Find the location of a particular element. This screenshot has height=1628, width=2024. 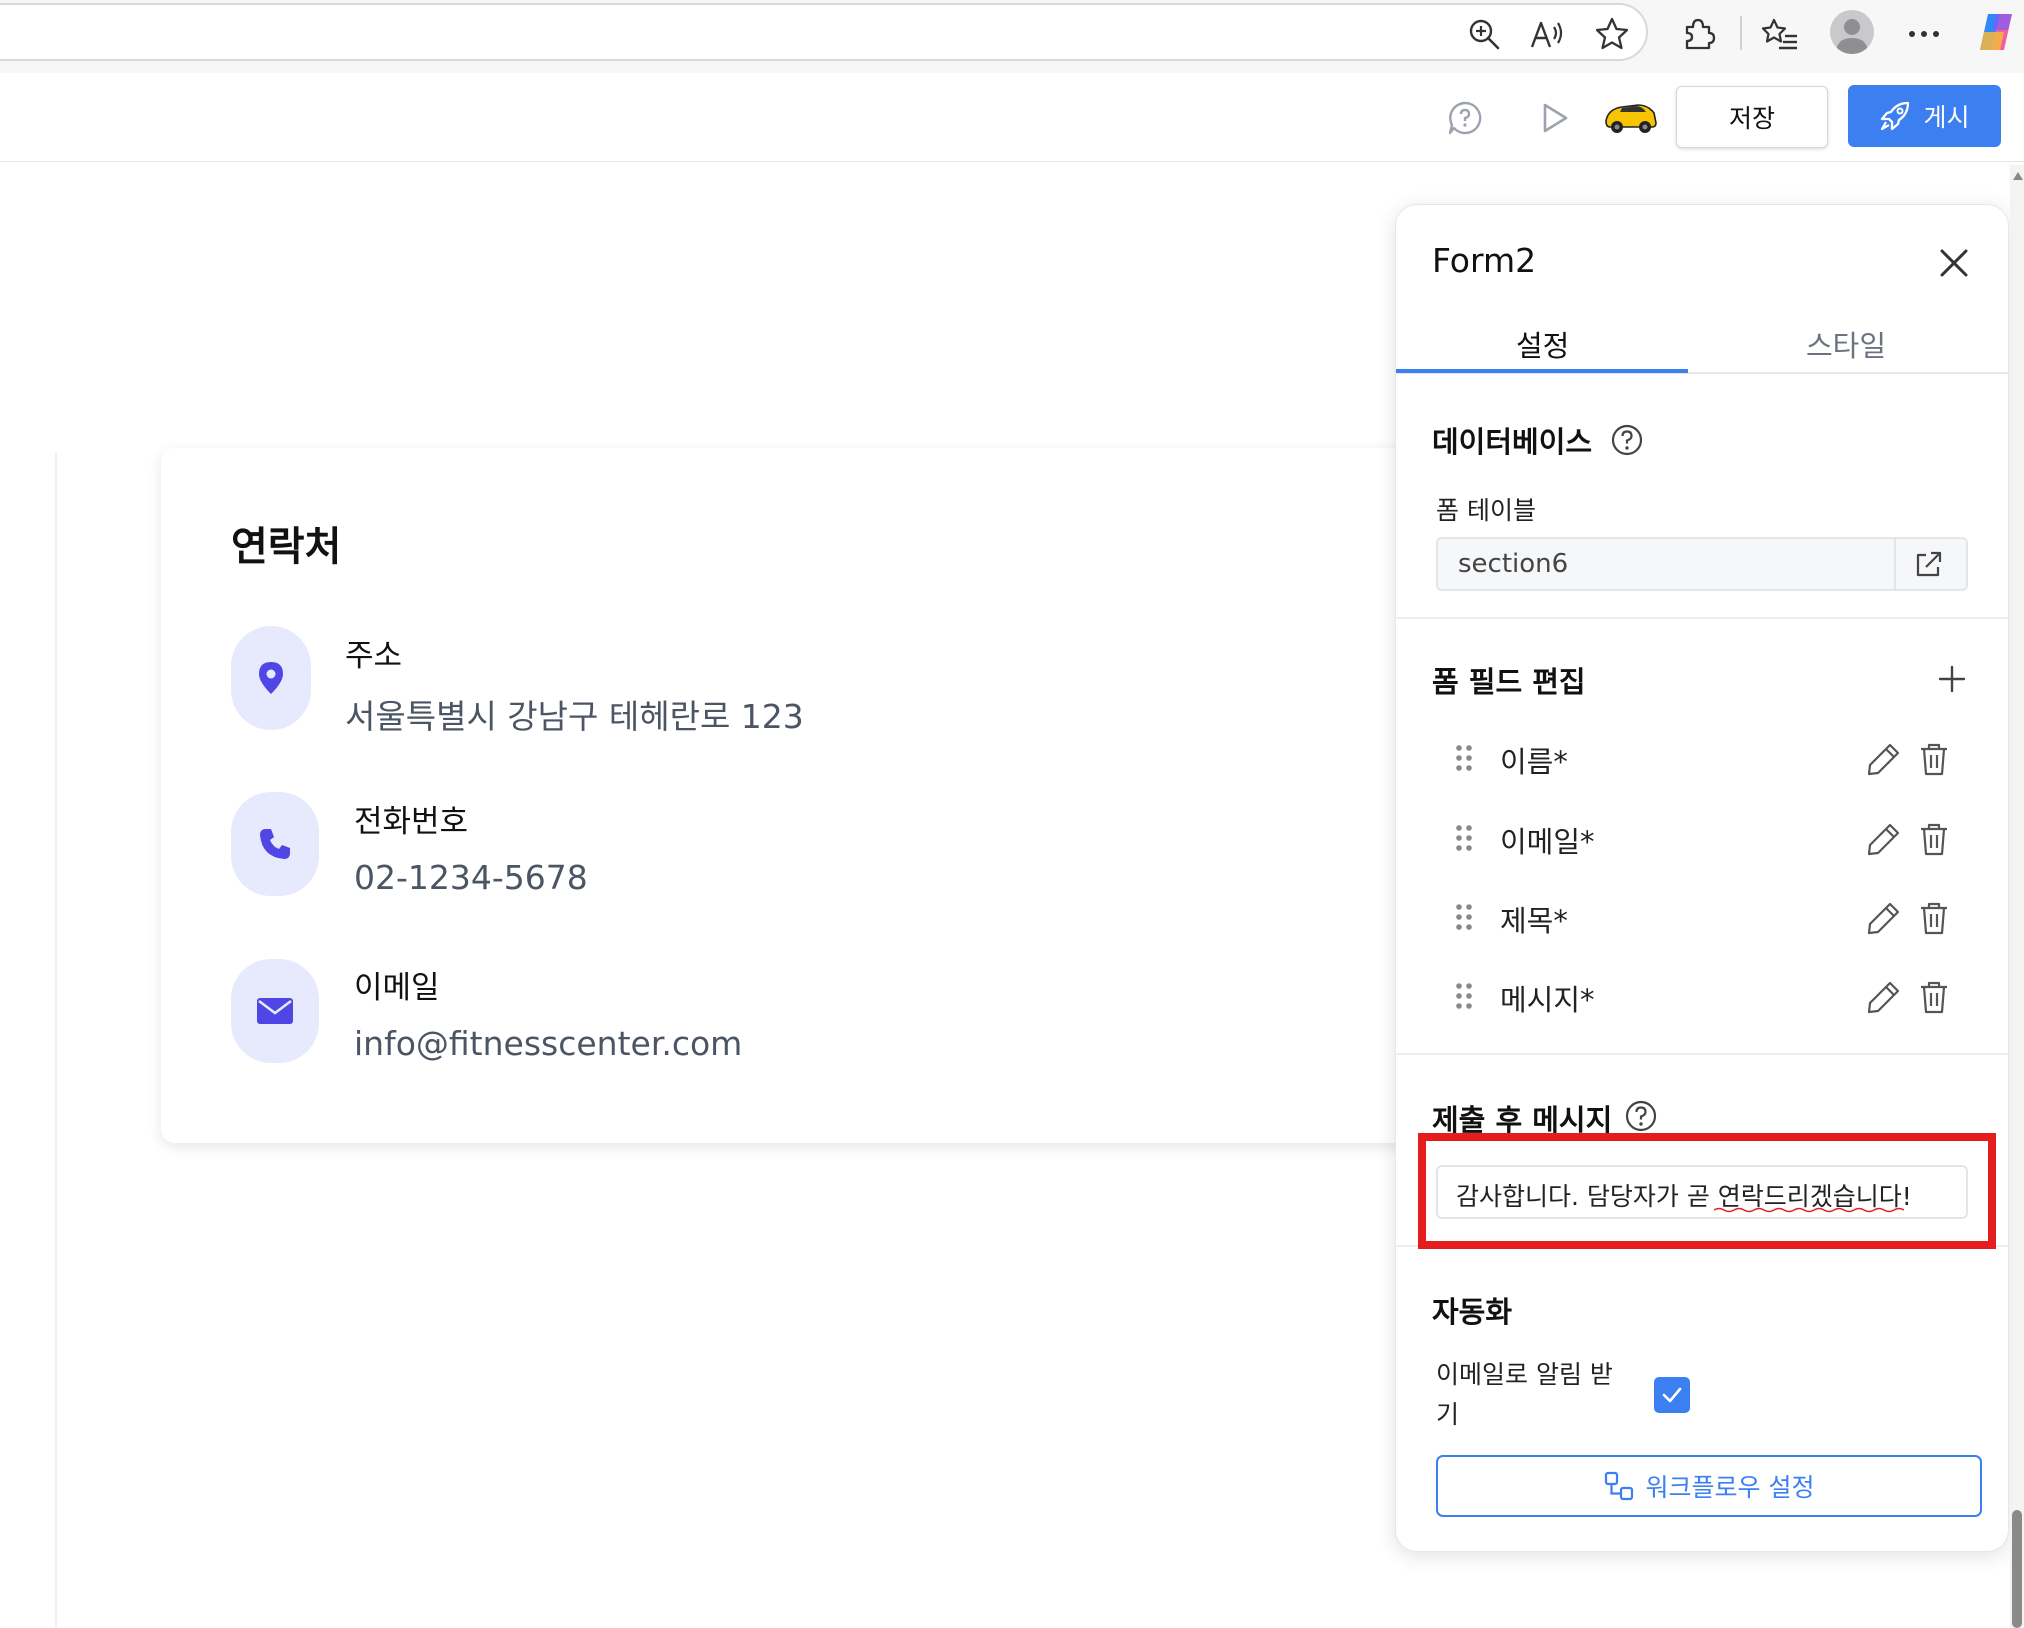

publish-label: 게시 is located at coordinates (1946, 117).